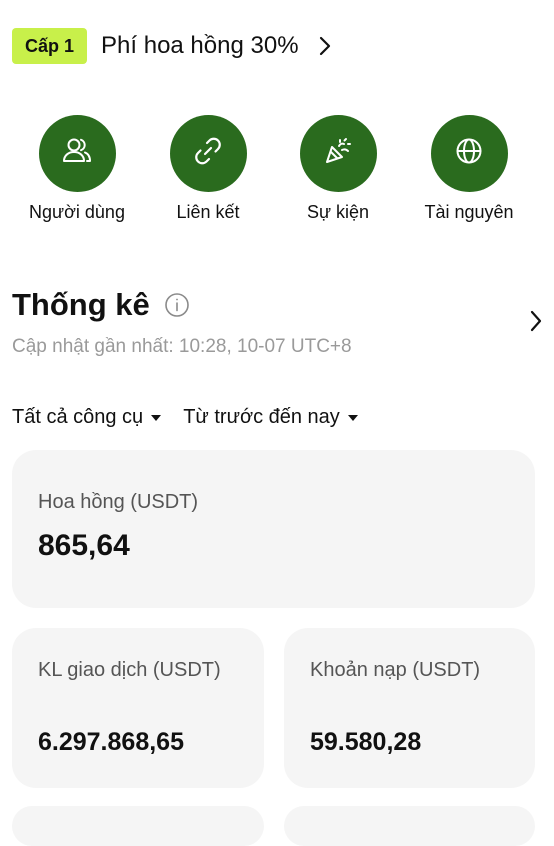  Describe the element at coordinates (208, 212) in the screenshot. I see `action-link-label: Liên kết` at that location.